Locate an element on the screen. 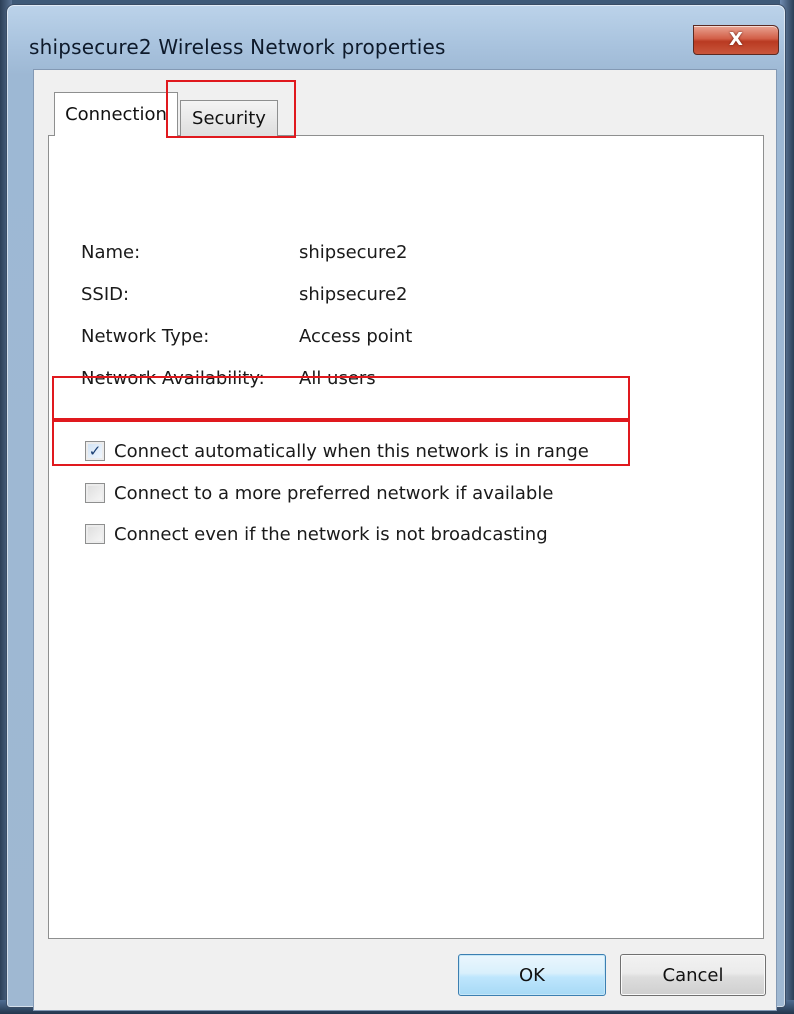 Image resolution: width=794 pixels, height=1014 pixels. tab-connection-label: Connection is located at coordinates (116, 114).